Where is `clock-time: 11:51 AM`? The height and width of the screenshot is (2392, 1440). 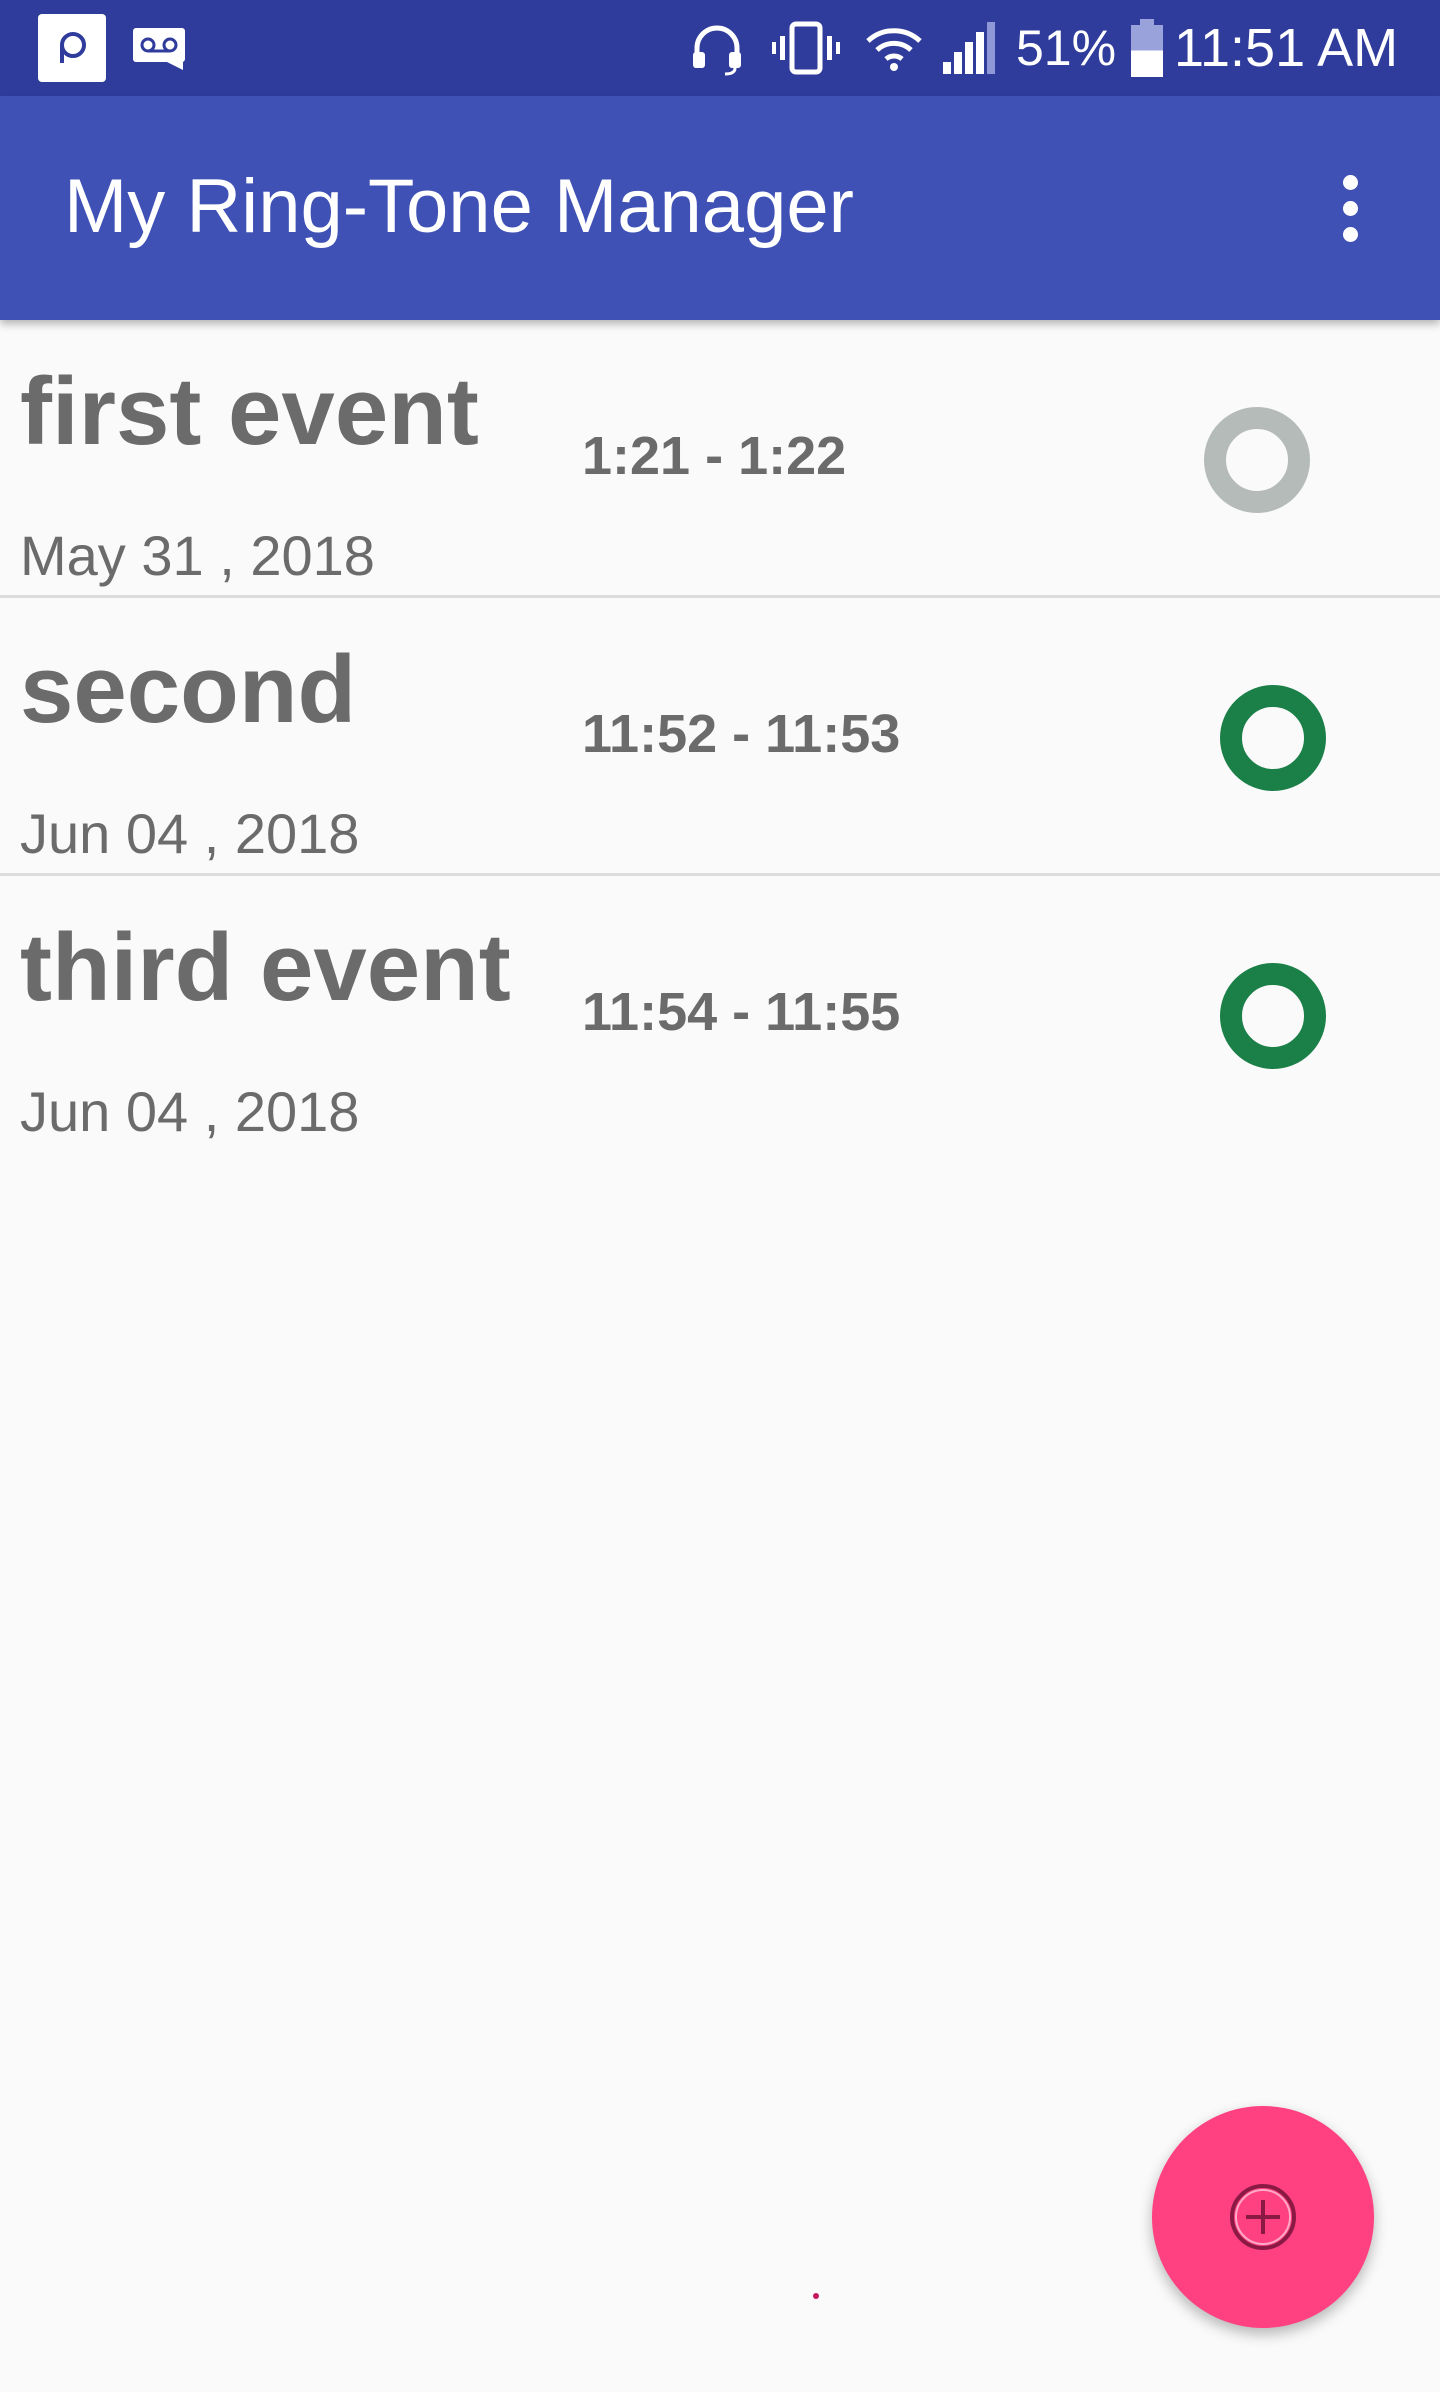 clock-time: 11:51 AM is located at coordinates (1286, 48).